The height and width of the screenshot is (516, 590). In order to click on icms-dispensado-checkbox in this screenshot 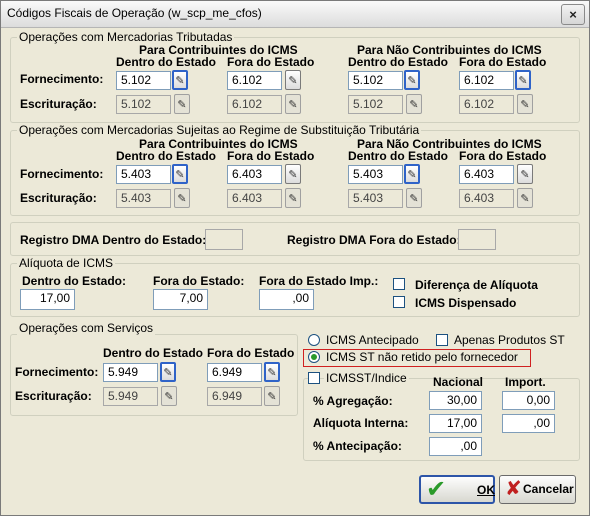, I will do `click(399, 302)`.